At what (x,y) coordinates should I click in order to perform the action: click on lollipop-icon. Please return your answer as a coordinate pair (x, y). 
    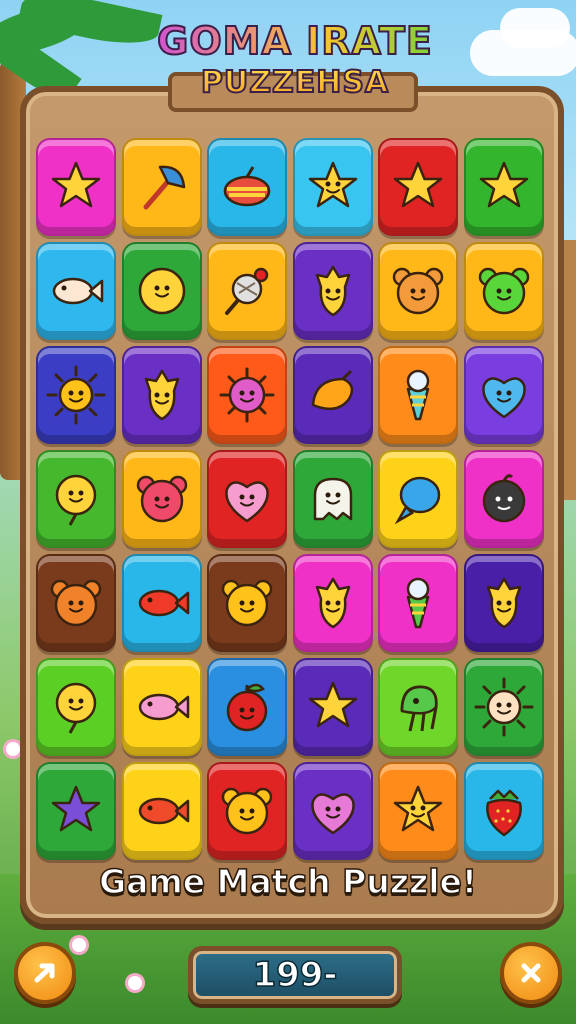
    Looking at the image, I should click on (247, 291).